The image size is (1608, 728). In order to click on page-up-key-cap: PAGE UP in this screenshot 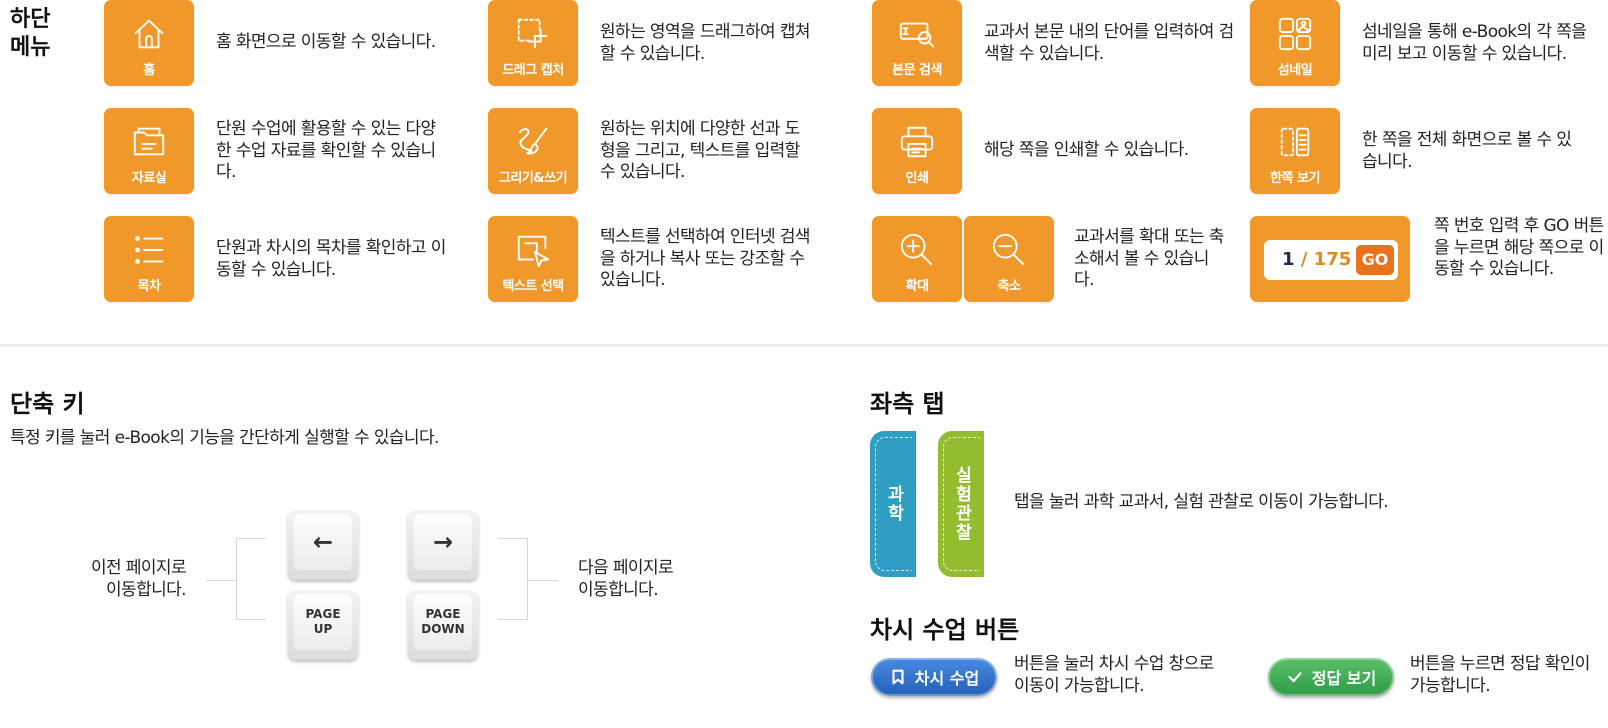, I will do `click(323, 622)`.